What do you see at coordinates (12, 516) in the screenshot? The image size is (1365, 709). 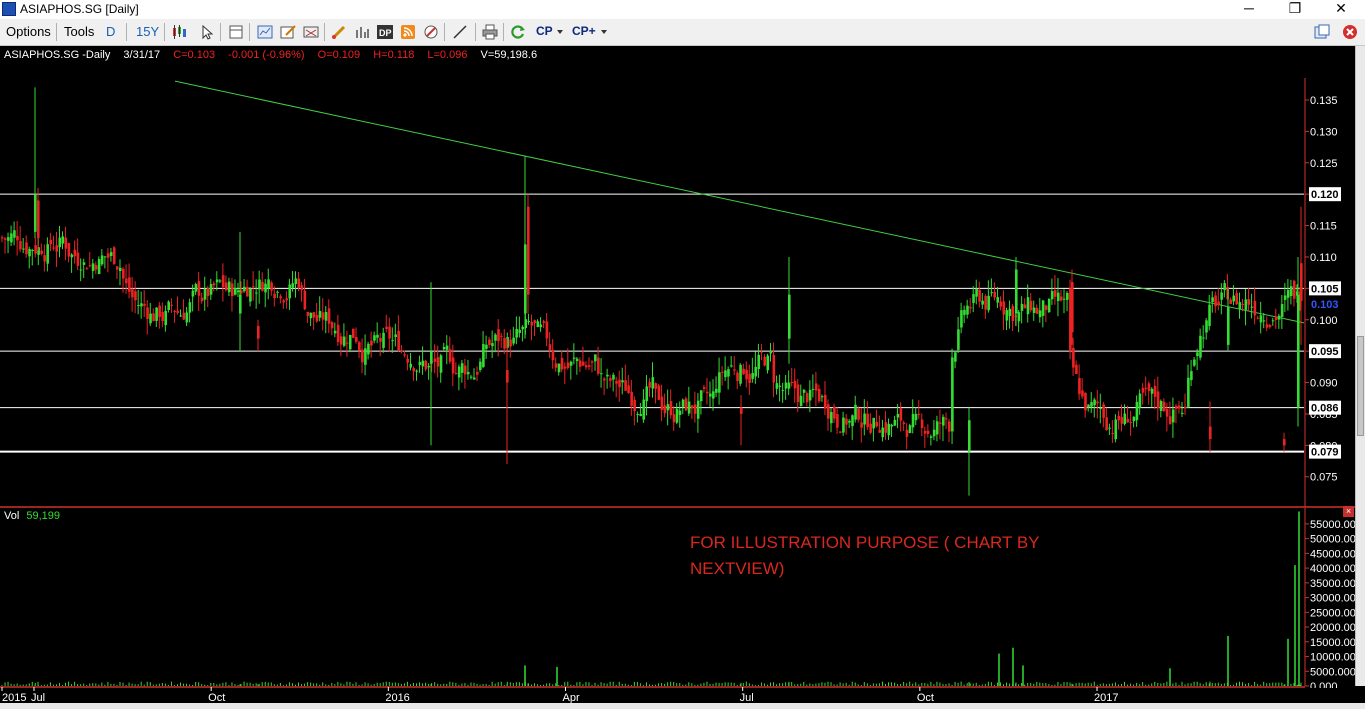 I see `volume-title: Vol` at bounding box center [12, 516].